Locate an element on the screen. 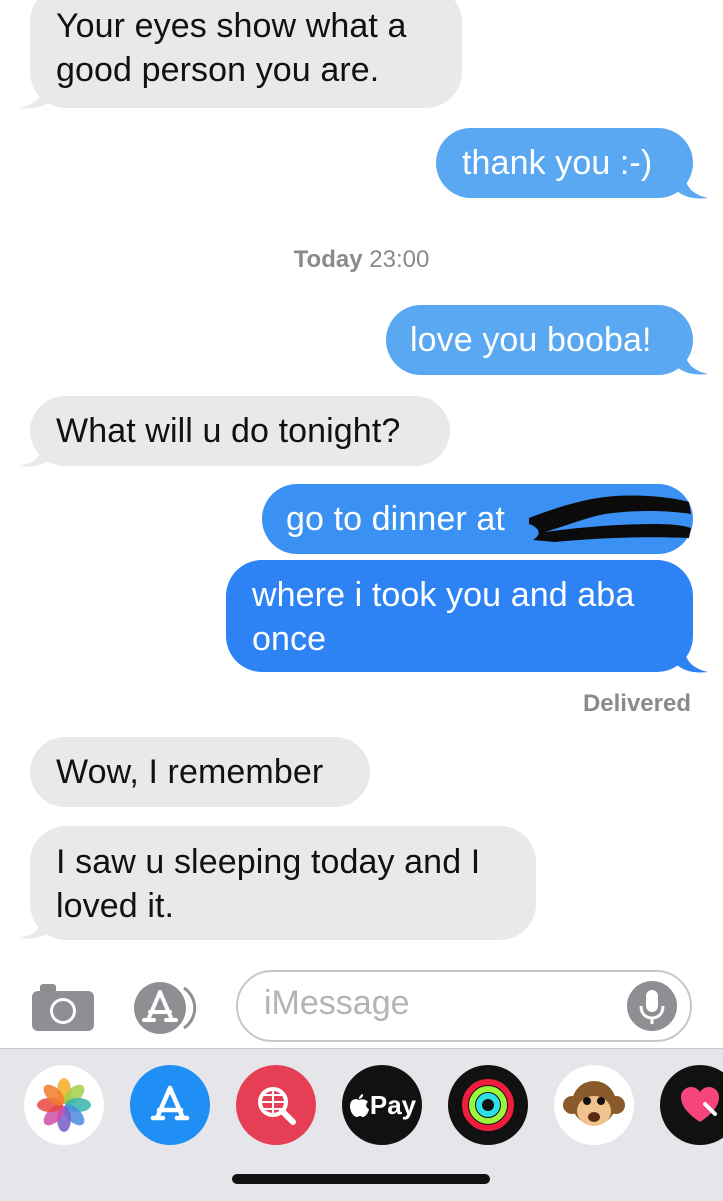 The image size is (723, 1201). message-line: Your eyes show what a is located at coordinates (231, 26).